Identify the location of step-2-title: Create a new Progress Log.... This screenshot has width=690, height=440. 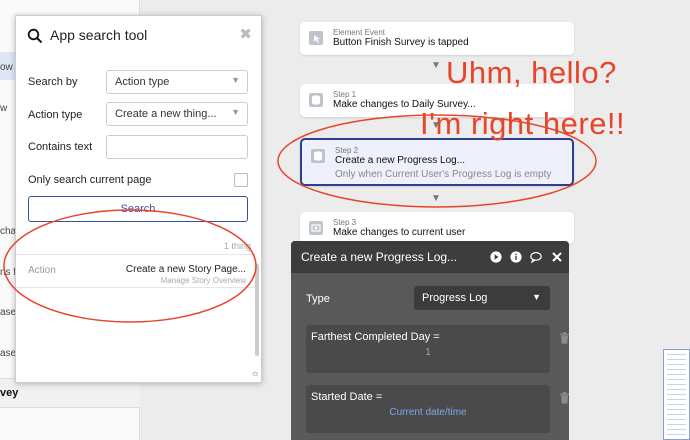
(400, 160).